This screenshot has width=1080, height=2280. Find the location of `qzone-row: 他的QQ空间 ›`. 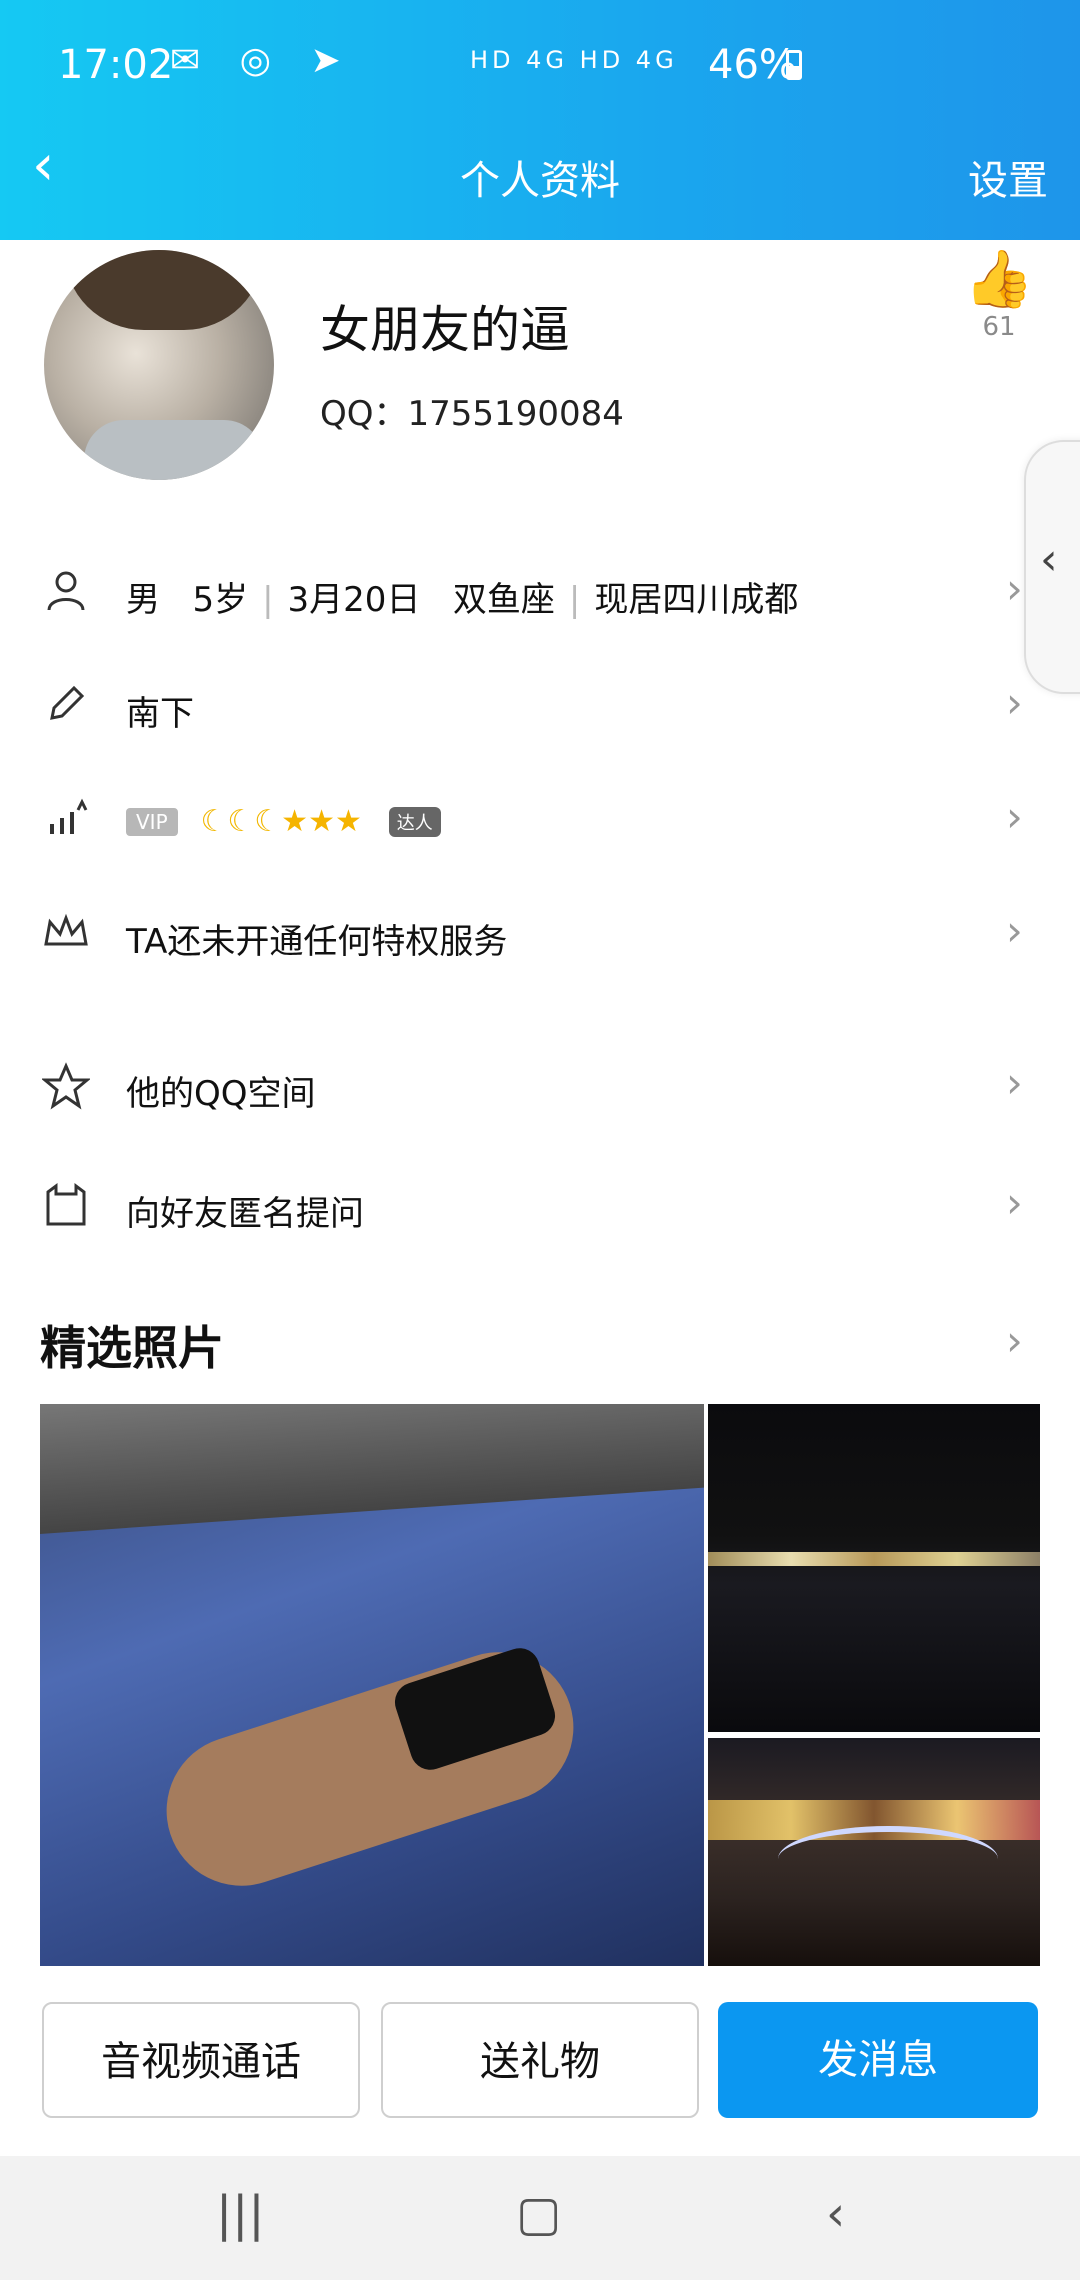

qzone-row: 他的QQ空间 › is located at coordinates (540, 1087).